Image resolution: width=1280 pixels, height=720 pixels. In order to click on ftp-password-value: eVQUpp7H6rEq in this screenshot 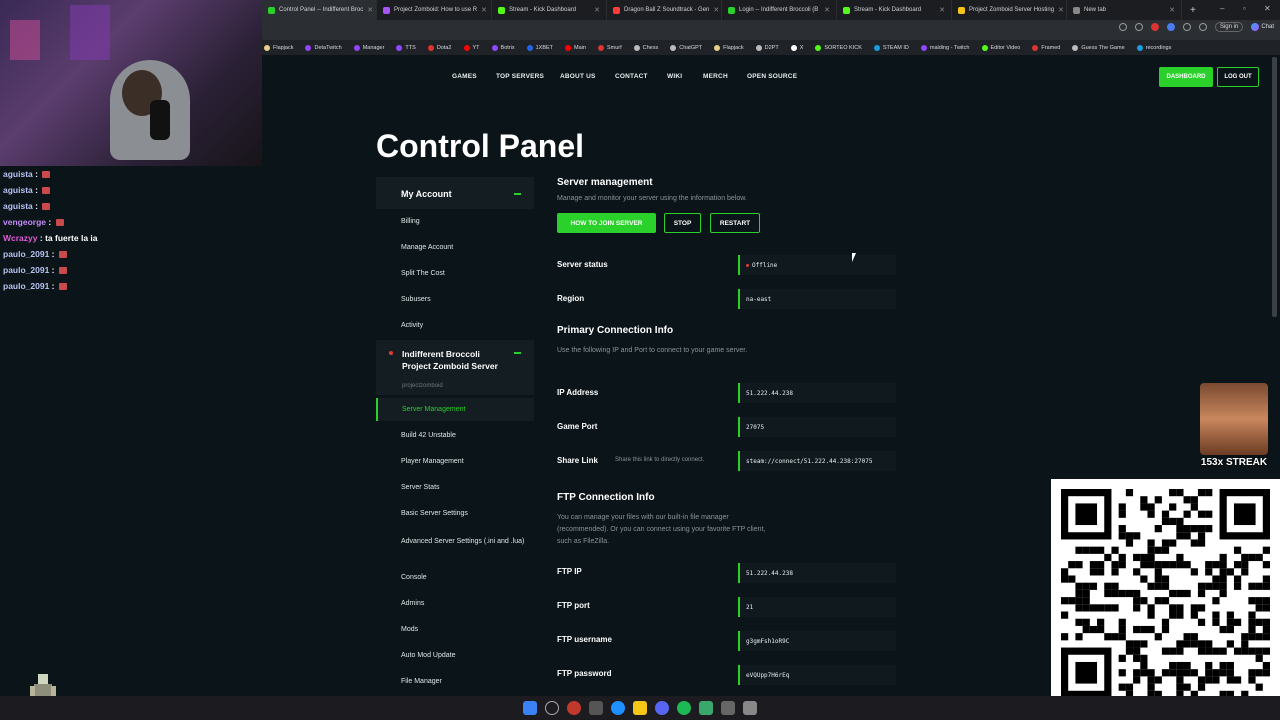, I will do `click(817, 675)`.